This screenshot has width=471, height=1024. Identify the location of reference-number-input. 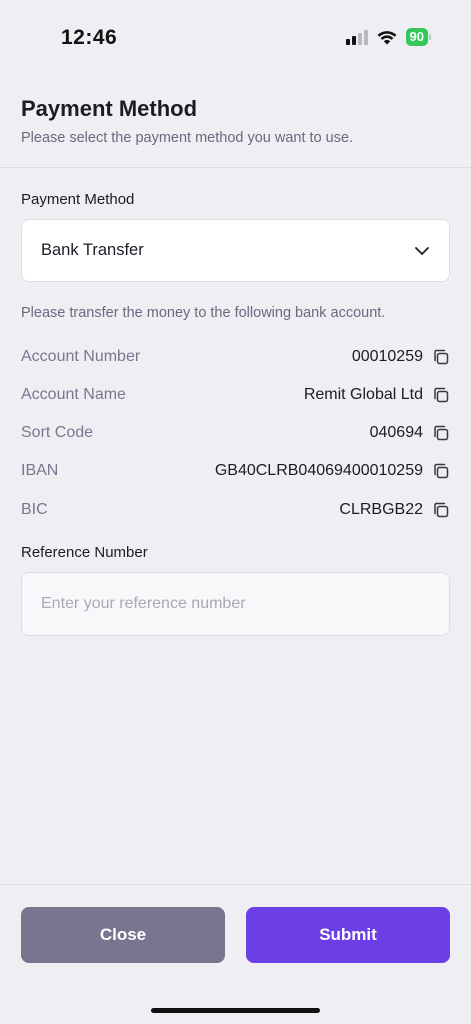
(235, 604).